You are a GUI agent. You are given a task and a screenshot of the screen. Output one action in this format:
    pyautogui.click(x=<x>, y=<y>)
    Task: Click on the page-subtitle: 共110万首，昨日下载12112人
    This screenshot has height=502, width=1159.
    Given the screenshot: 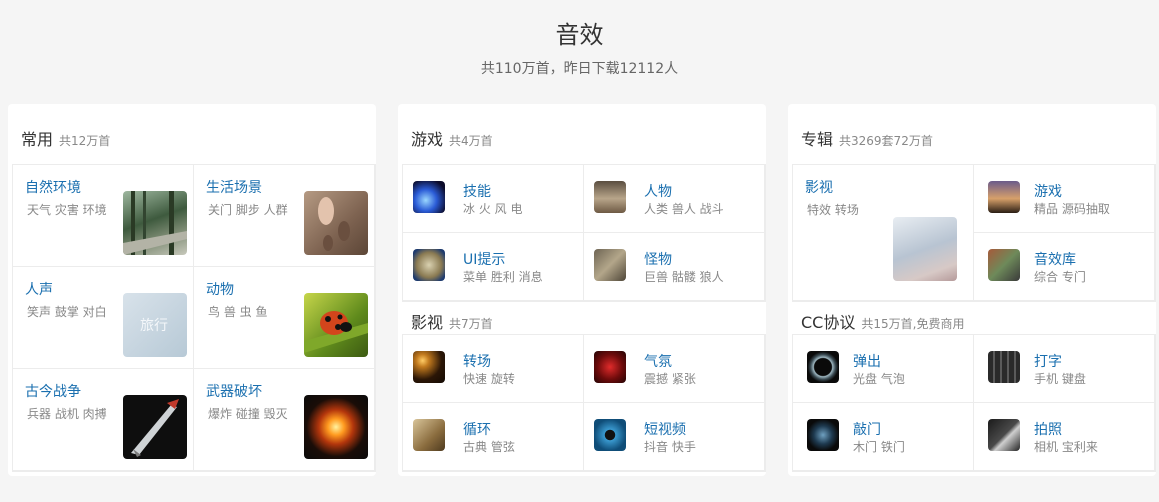 What is the action you would take?
    pyautogui.click(x=579, y=69)
    